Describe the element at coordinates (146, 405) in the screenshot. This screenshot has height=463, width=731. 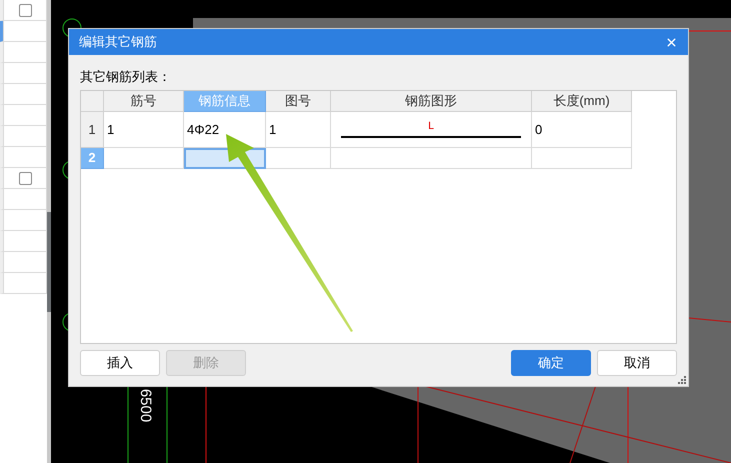
I see `dimension-label: 6500` at that location.